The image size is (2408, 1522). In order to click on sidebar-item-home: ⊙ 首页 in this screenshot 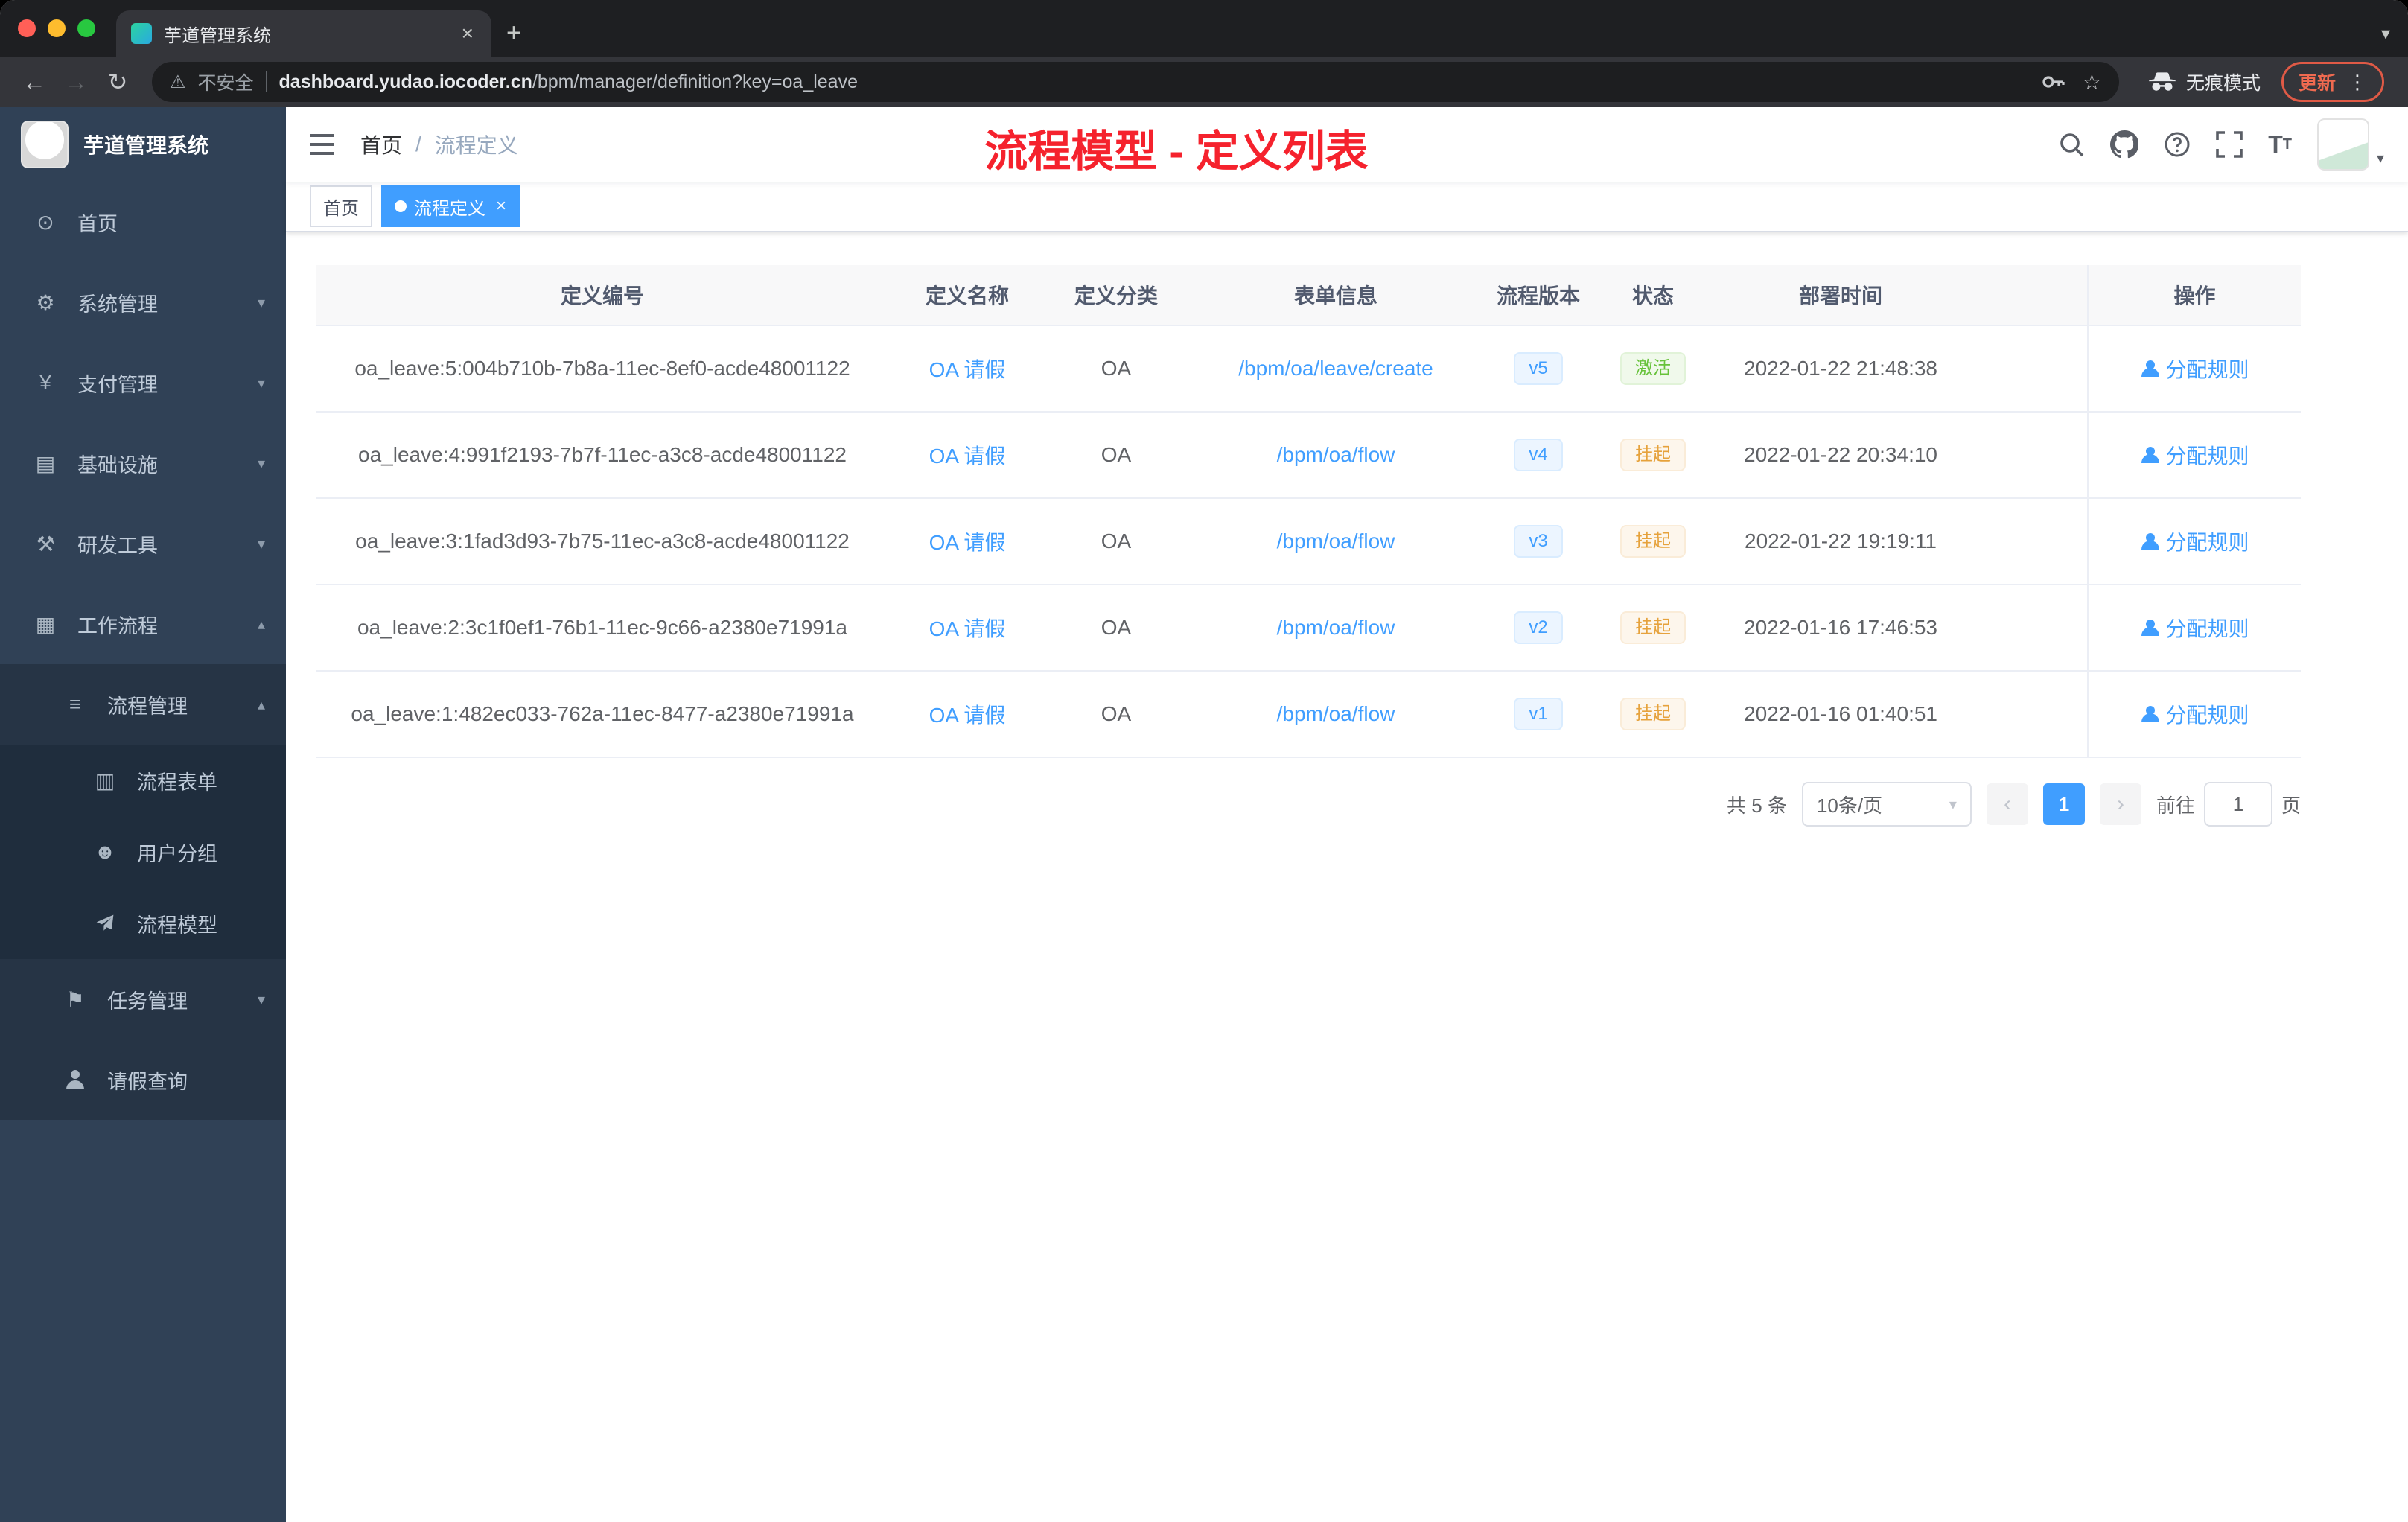, I will do `click(143, 222)`.